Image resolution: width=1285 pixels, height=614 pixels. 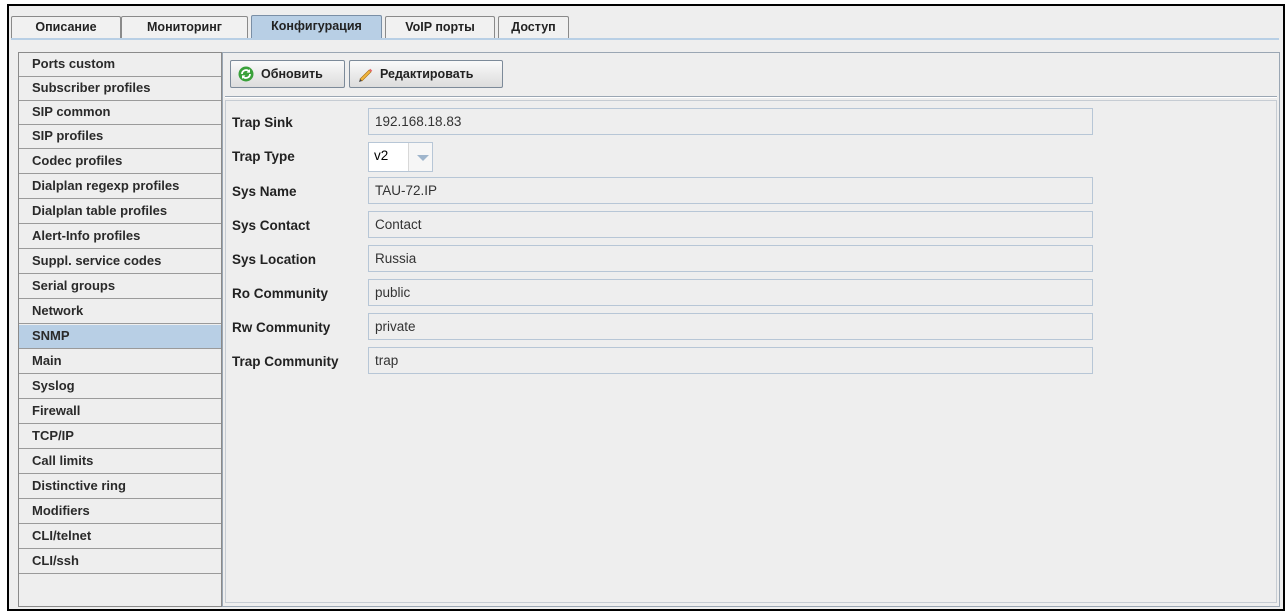 I want to click on tab-voip-ports: VoIP порты, so click(x=440, y=27).